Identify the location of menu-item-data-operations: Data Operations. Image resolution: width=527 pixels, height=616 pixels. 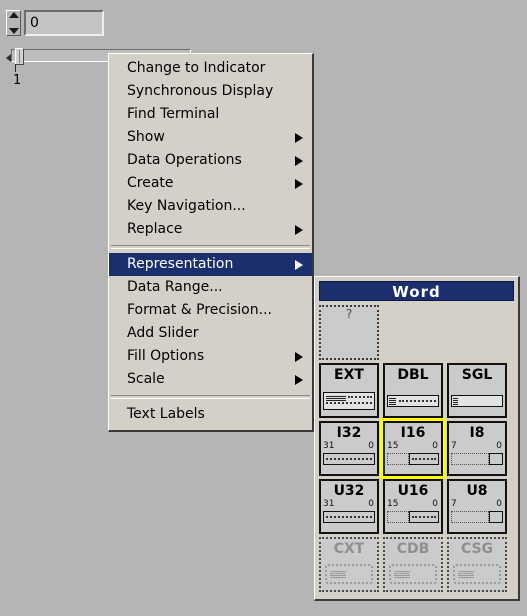
(210, 160).